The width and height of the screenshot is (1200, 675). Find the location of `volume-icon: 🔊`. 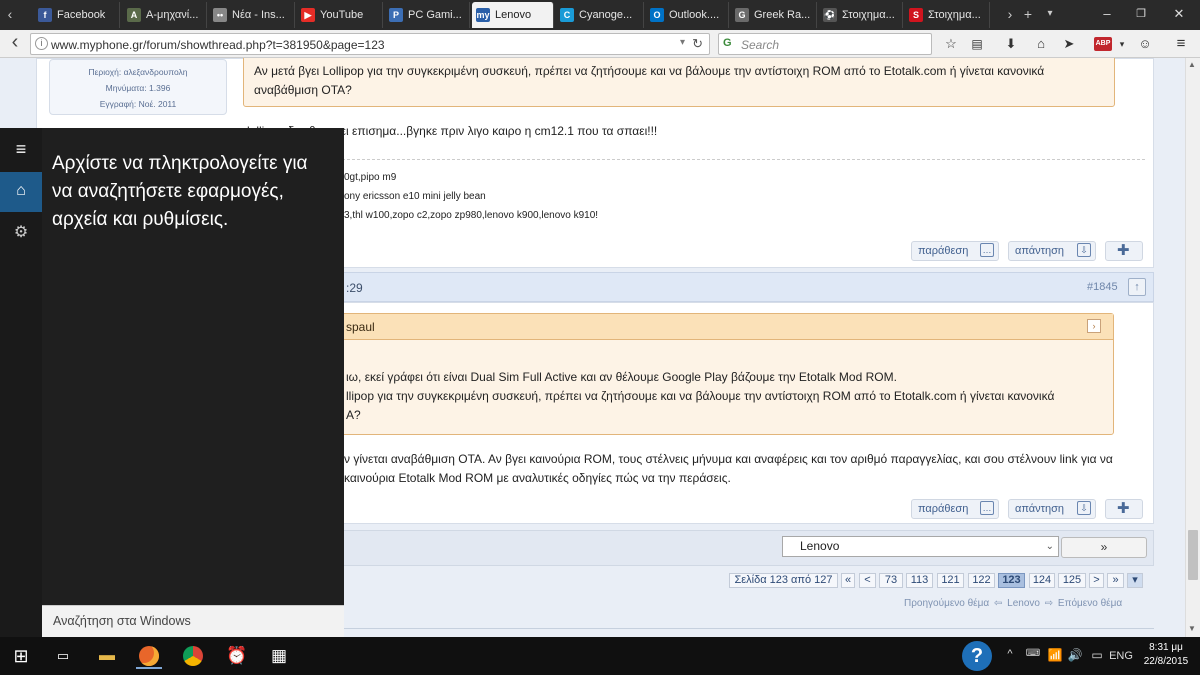

volume-icon: 🔊 is located at coordinates (1075, 656).